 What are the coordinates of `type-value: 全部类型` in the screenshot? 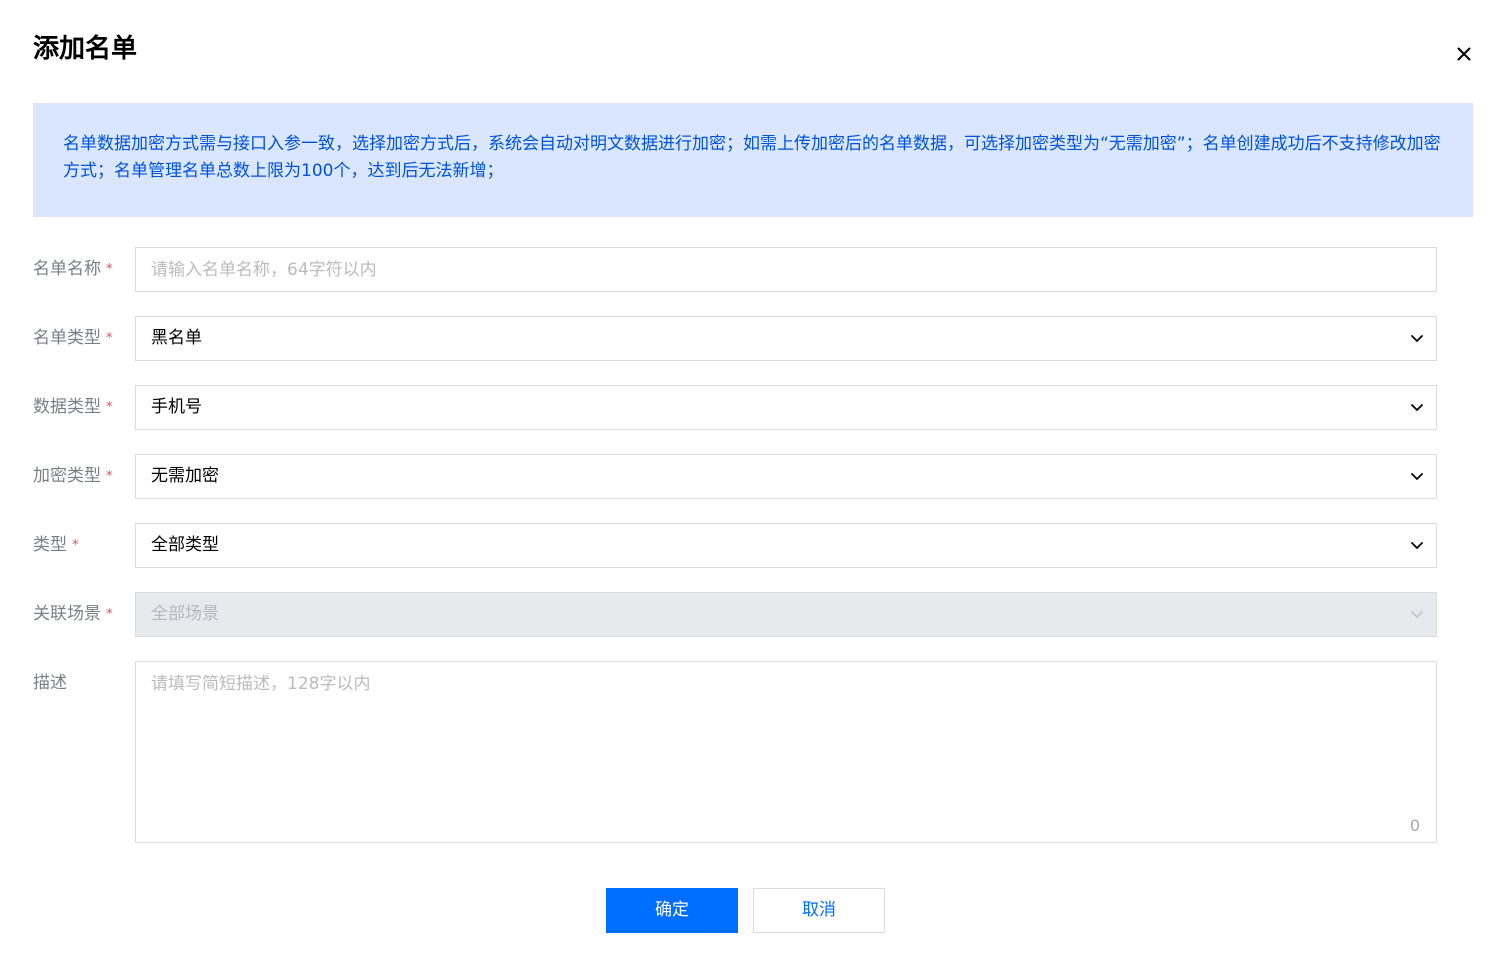 It's located at (185, 545).